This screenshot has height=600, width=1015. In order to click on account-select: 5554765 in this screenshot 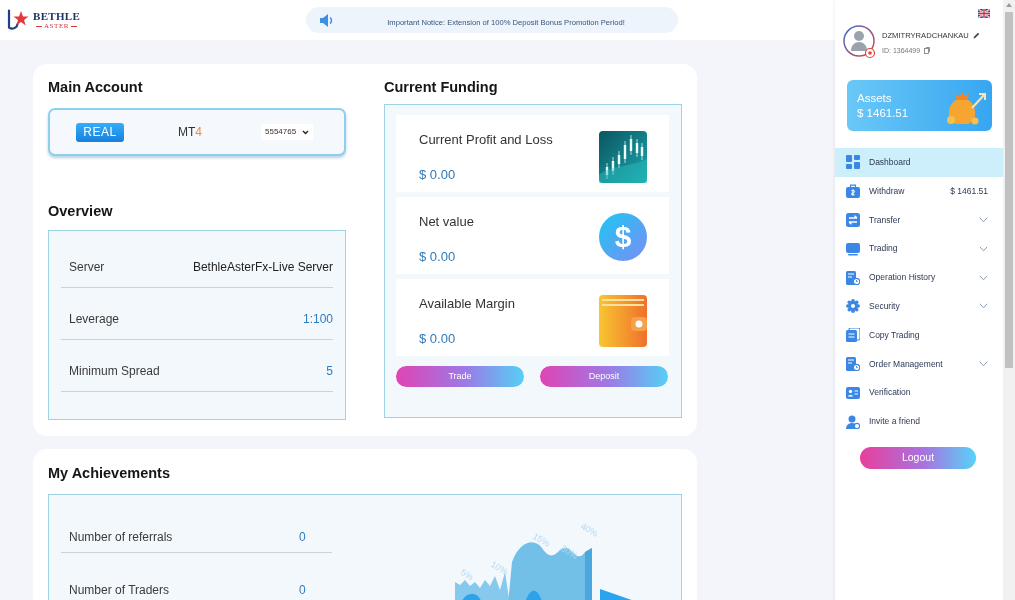, I will do `click(287, 132)`.